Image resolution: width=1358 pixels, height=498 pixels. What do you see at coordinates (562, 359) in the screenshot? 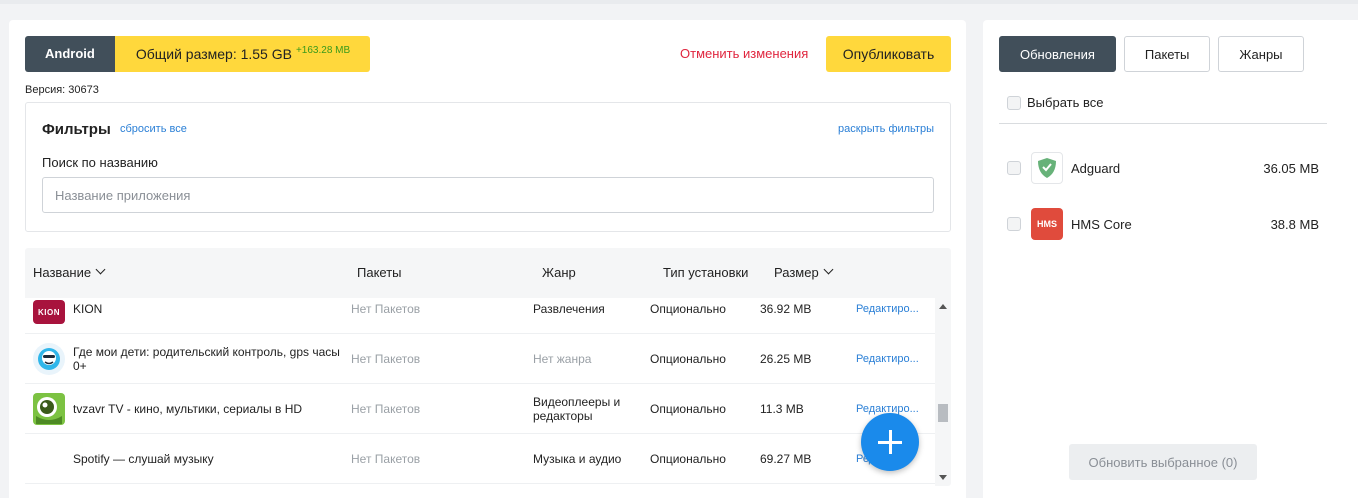
I see `app-genre: Нет жанра` at bounding box center [562, 359].